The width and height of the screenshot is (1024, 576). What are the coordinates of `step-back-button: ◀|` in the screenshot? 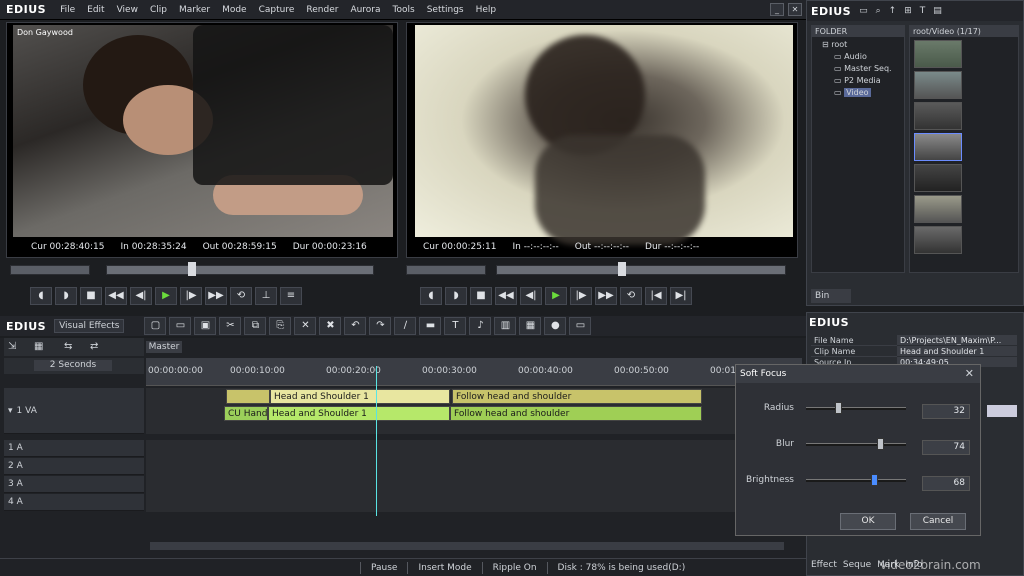 It's located at (141, 296).